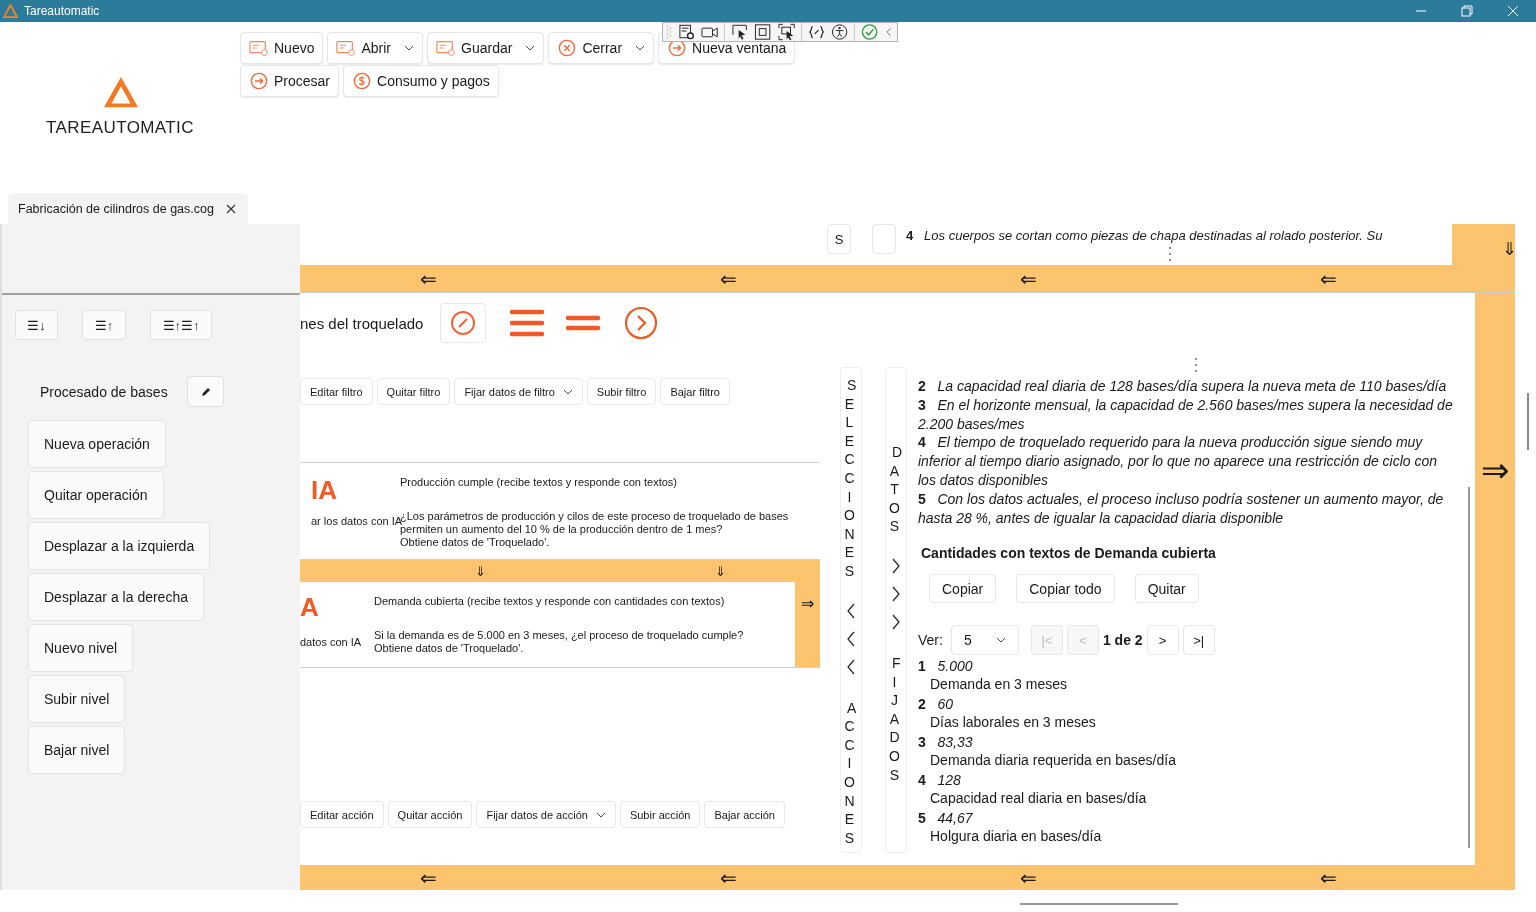 The height and width of the screenshot is (912, 1536). What do you see at coordinates (527, 323) in the screenshot?
I see `menu-icon` at bounding box center [527, 323].